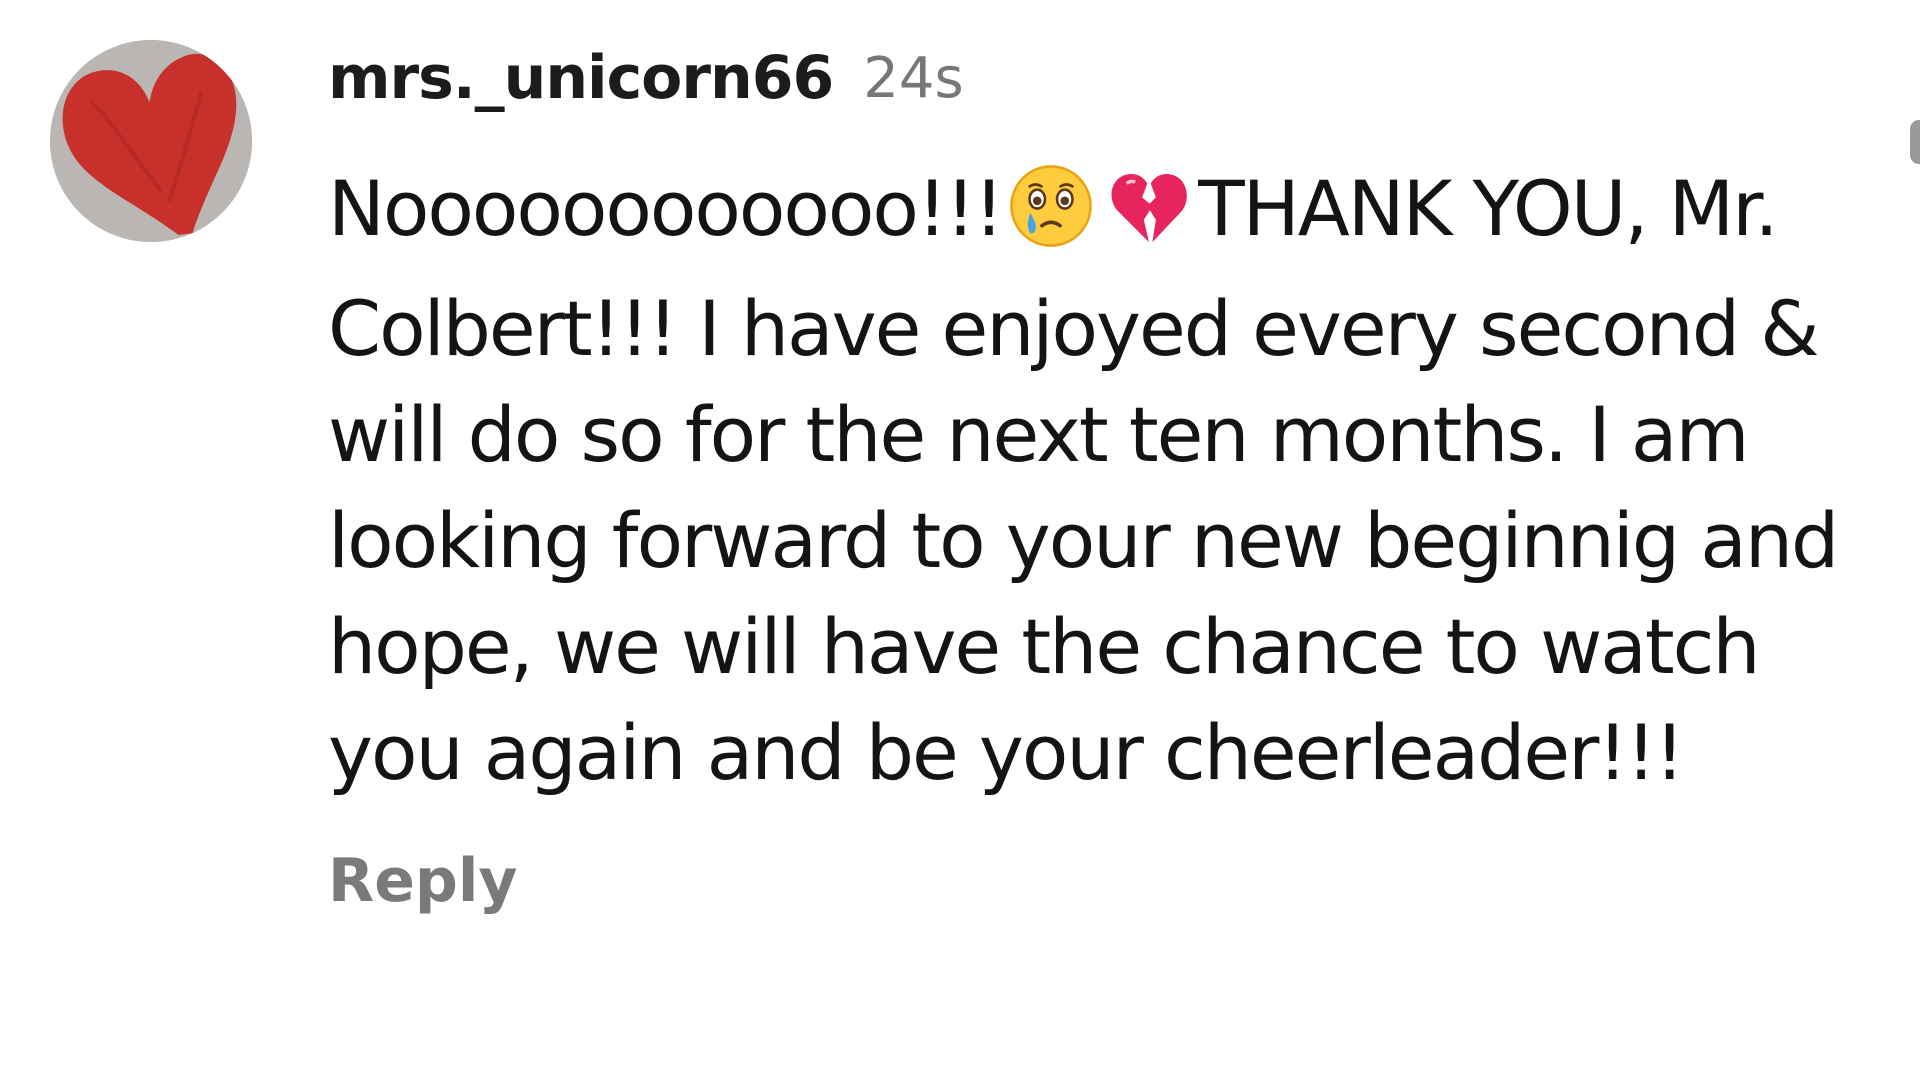  I want to click on avatar, so click(151, 141).